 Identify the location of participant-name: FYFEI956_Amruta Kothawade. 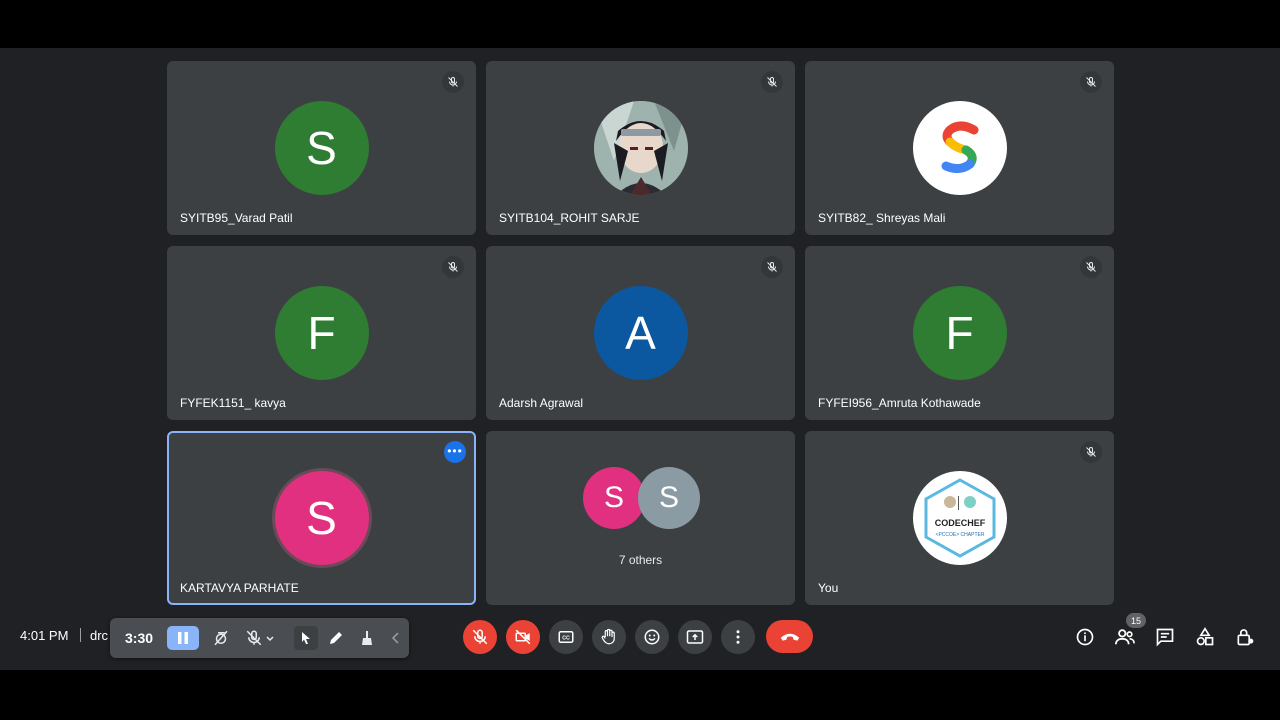
(899, 403).